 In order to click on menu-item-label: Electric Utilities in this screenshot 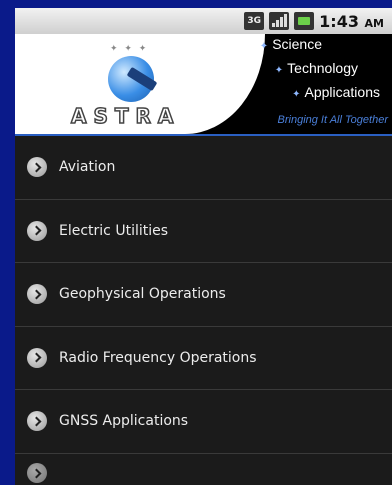, I will do `click(114, 230)`.